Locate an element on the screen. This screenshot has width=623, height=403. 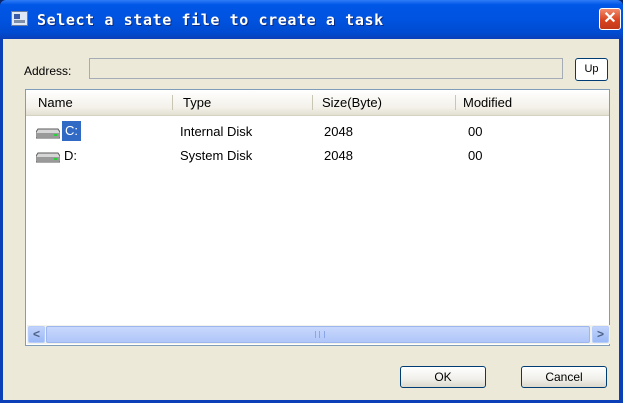
address-label: Address: is located at coordinates (48, 71).